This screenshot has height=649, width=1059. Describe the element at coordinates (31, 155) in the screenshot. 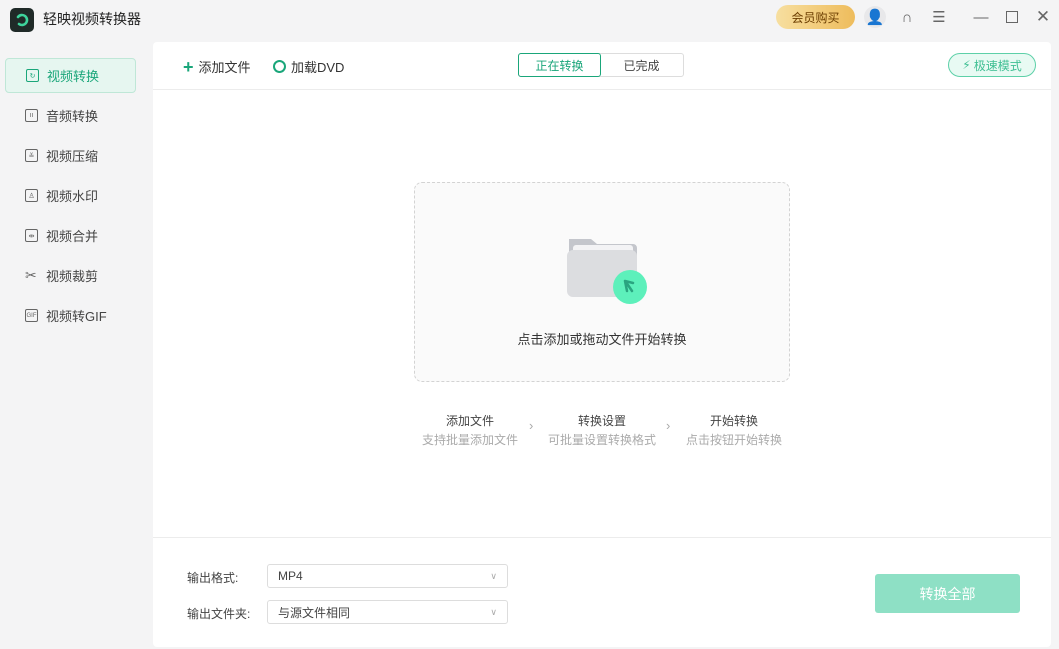

I see `compress-icon: ≚` at that location.